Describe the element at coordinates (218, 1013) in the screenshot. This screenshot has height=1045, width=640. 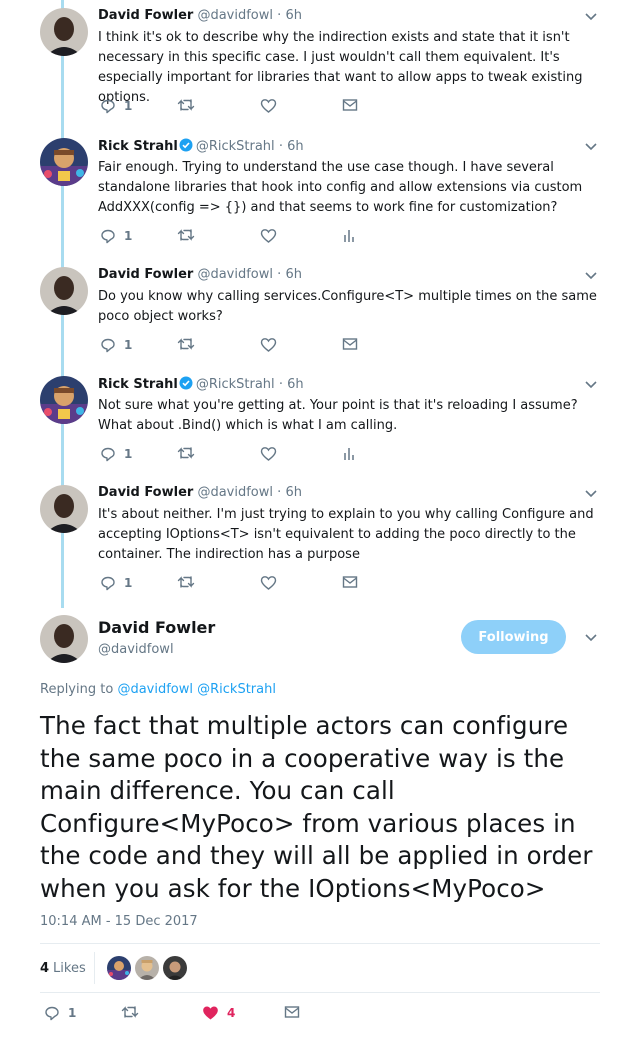
I see `like-button: 4` at that location.